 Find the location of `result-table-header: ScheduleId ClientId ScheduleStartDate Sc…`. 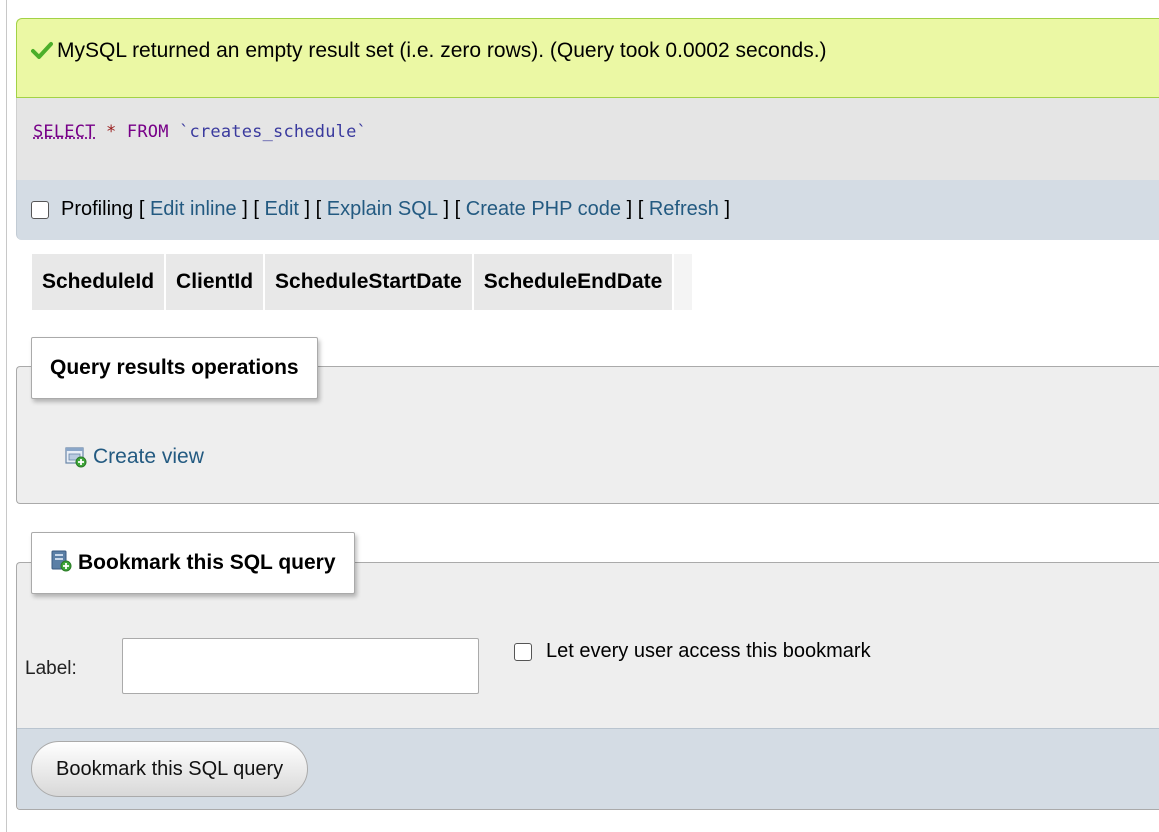

result-table-header: ScheduleId ClientId ScheduleStartDate Sc… is located at coordinates (362, 282).